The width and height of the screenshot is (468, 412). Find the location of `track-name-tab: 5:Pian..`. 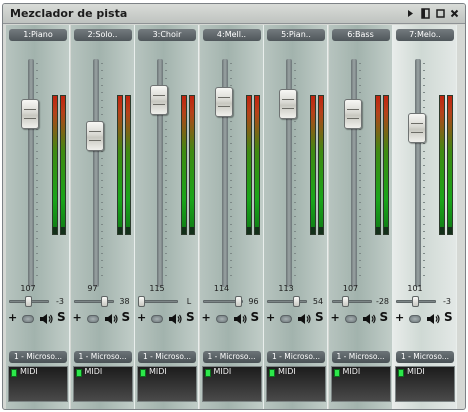

track-name-tab: 5:Pian.. is located at coordinates (296, 35).